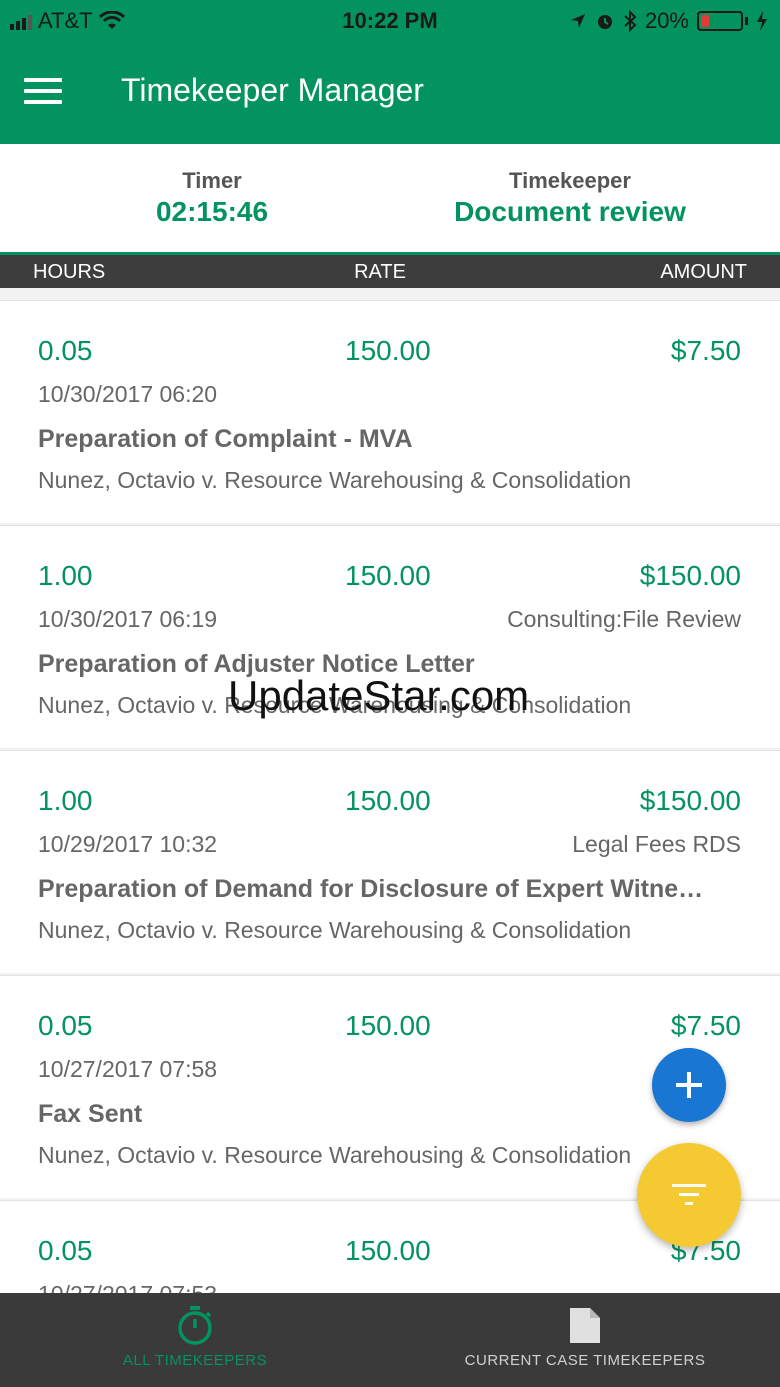 The height and width of the screenshot is (1387, 780). Describe the element at coordinates (624, 619) in the screenshot. I see `entry-category: Consulting:File Review` at that location.